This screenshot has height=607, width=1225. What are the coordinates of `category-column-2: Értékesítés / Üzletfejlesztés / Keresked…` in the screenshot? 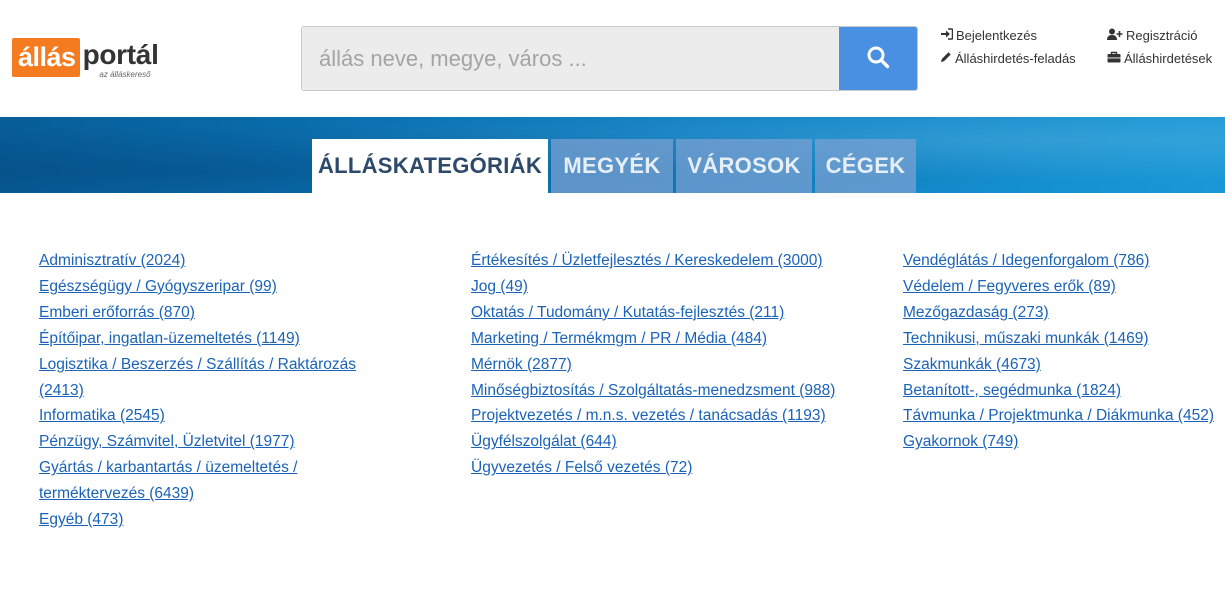 It's located at (656, 364).